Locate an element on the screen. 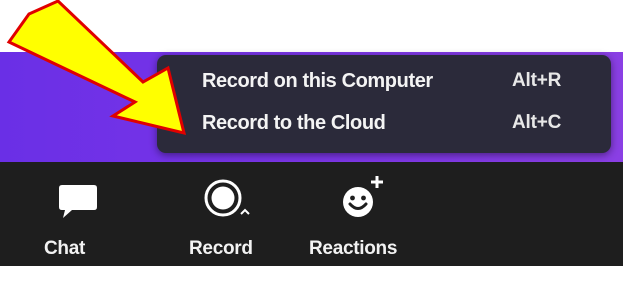  menu-item-label: Record to the Cloud is located at coordinates (294, 123).